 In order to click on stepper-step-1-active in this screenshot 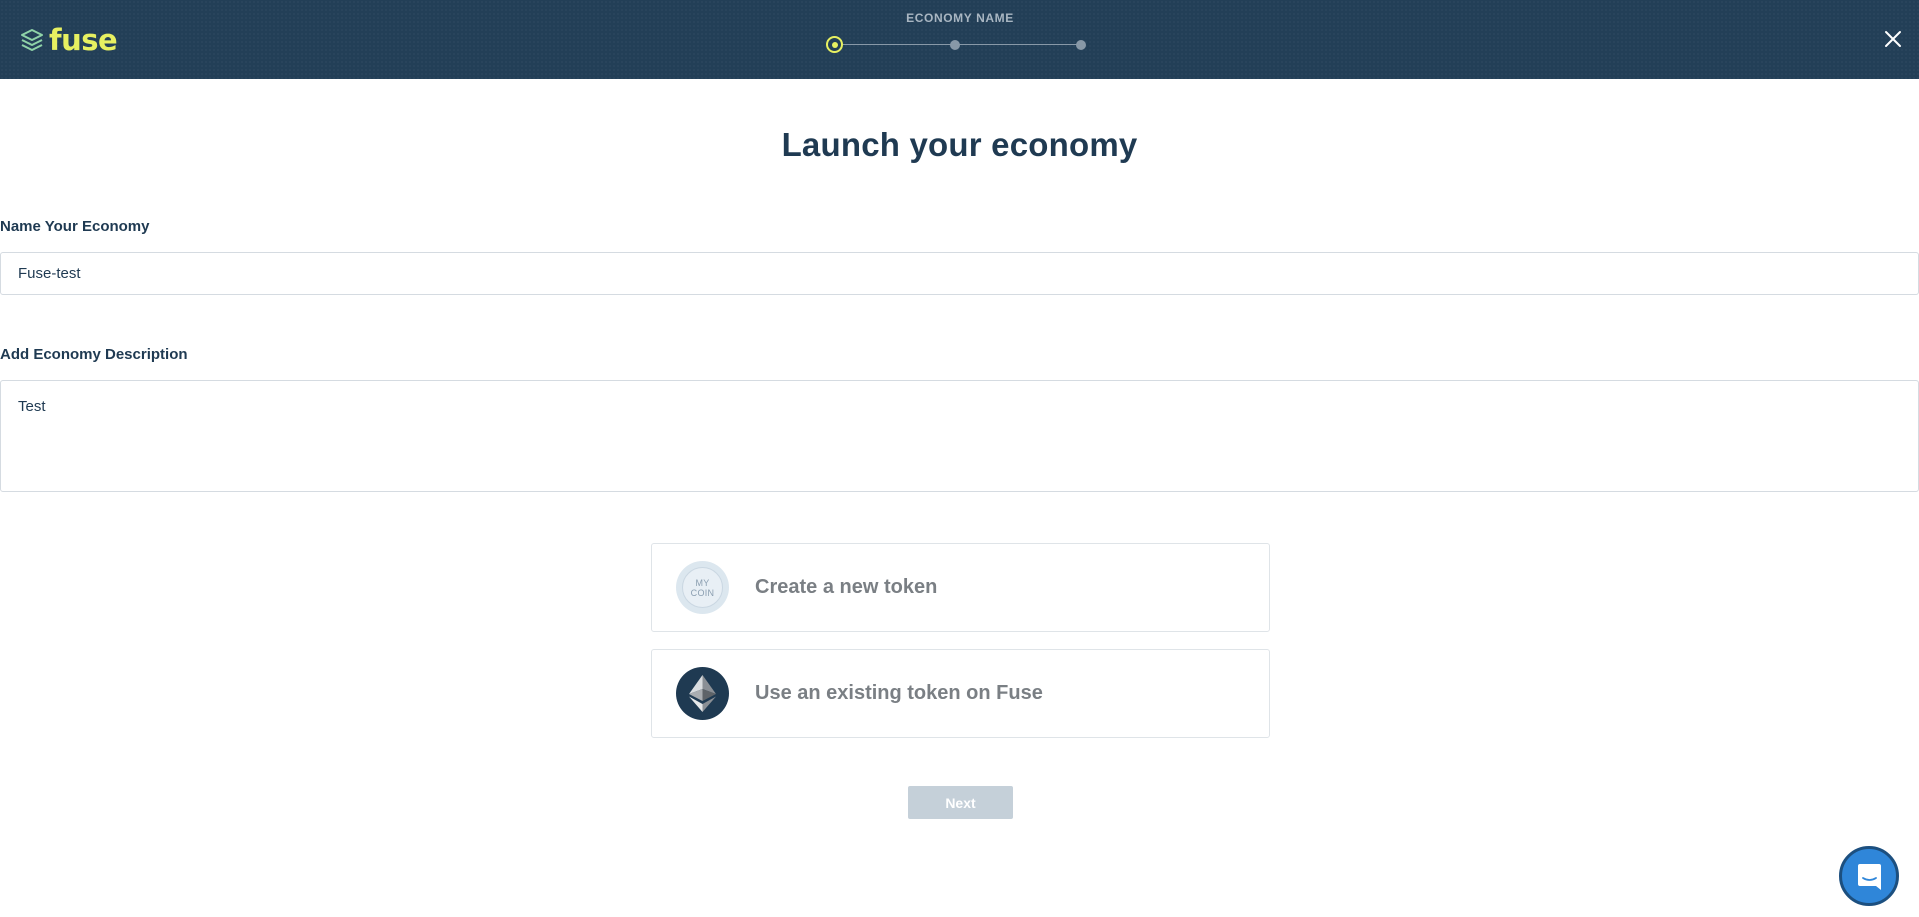, I will do `click(834, 44)`.